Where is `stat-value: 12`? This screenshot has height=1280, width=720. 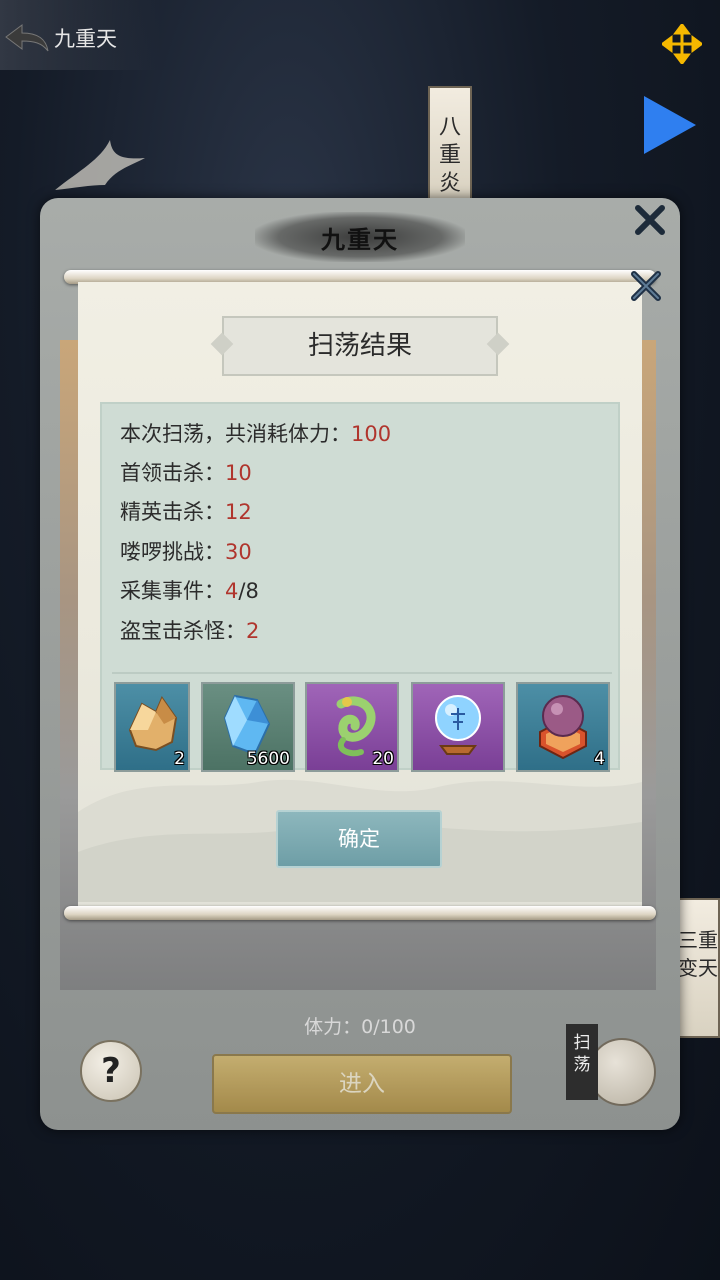 stat-value: 12 is located at coordinates (238, 512).